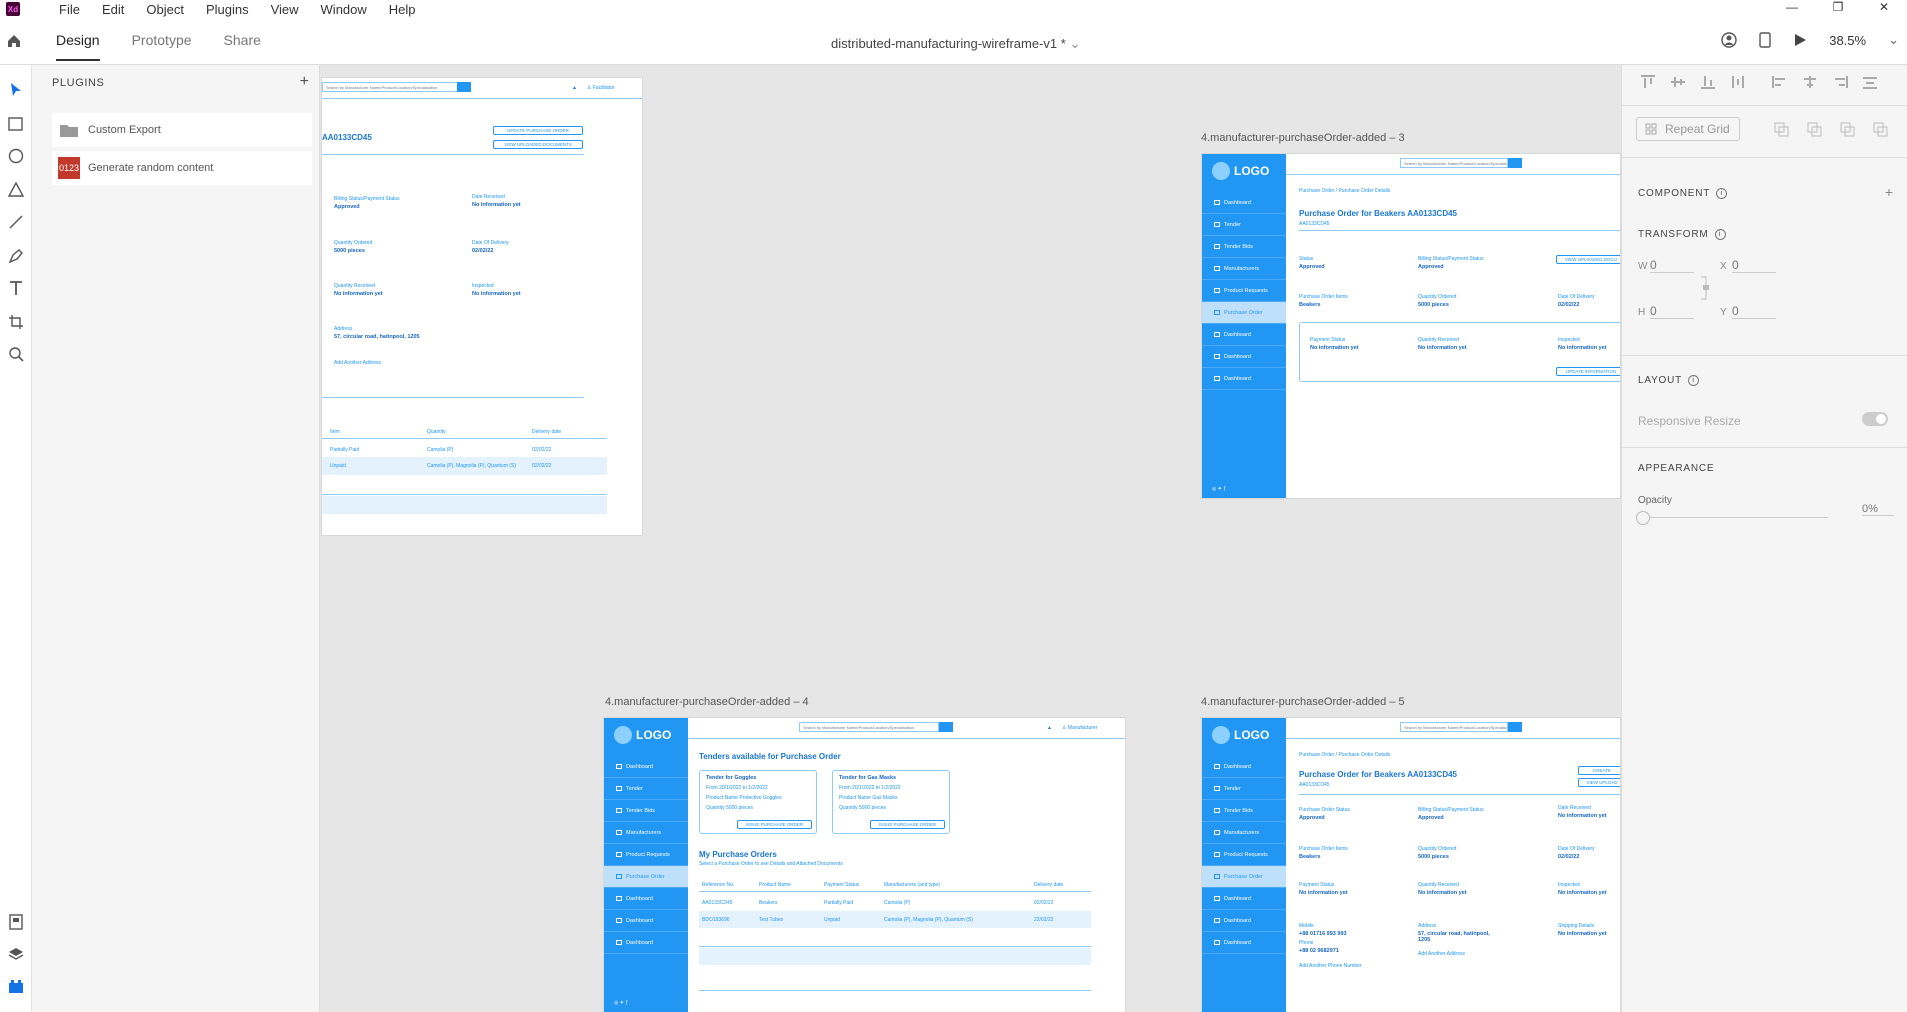 The height and width of the screenshot is (1012, 1907). Describe the element at coordinates (1781, 129) in the screenshot. I see `boolean-add-icon` at that location.